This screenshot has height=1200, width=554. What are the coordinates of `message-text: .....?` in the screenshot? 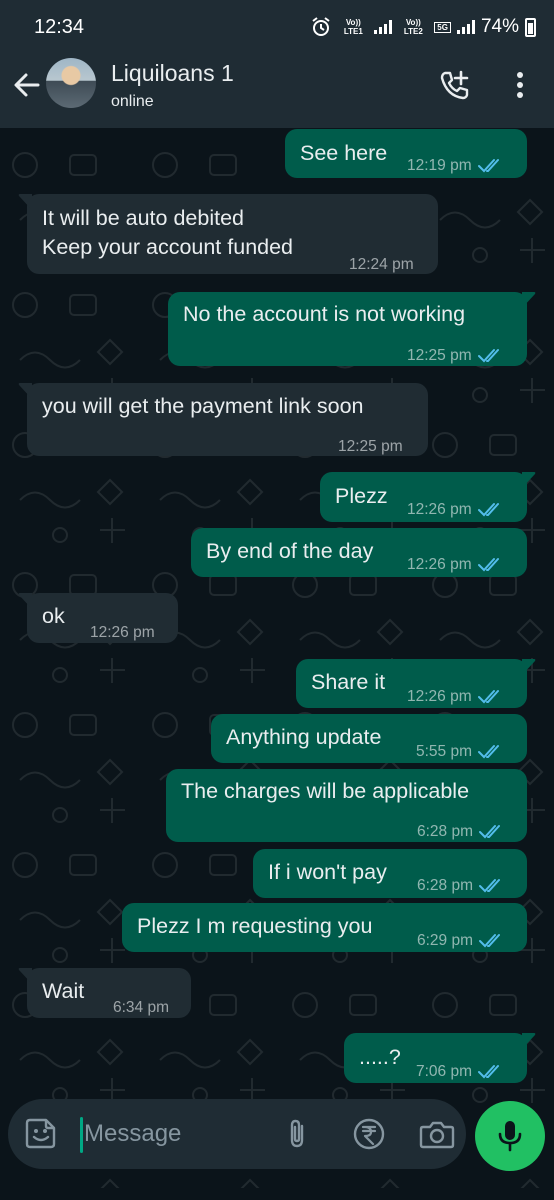 It's located at (380, 1057).